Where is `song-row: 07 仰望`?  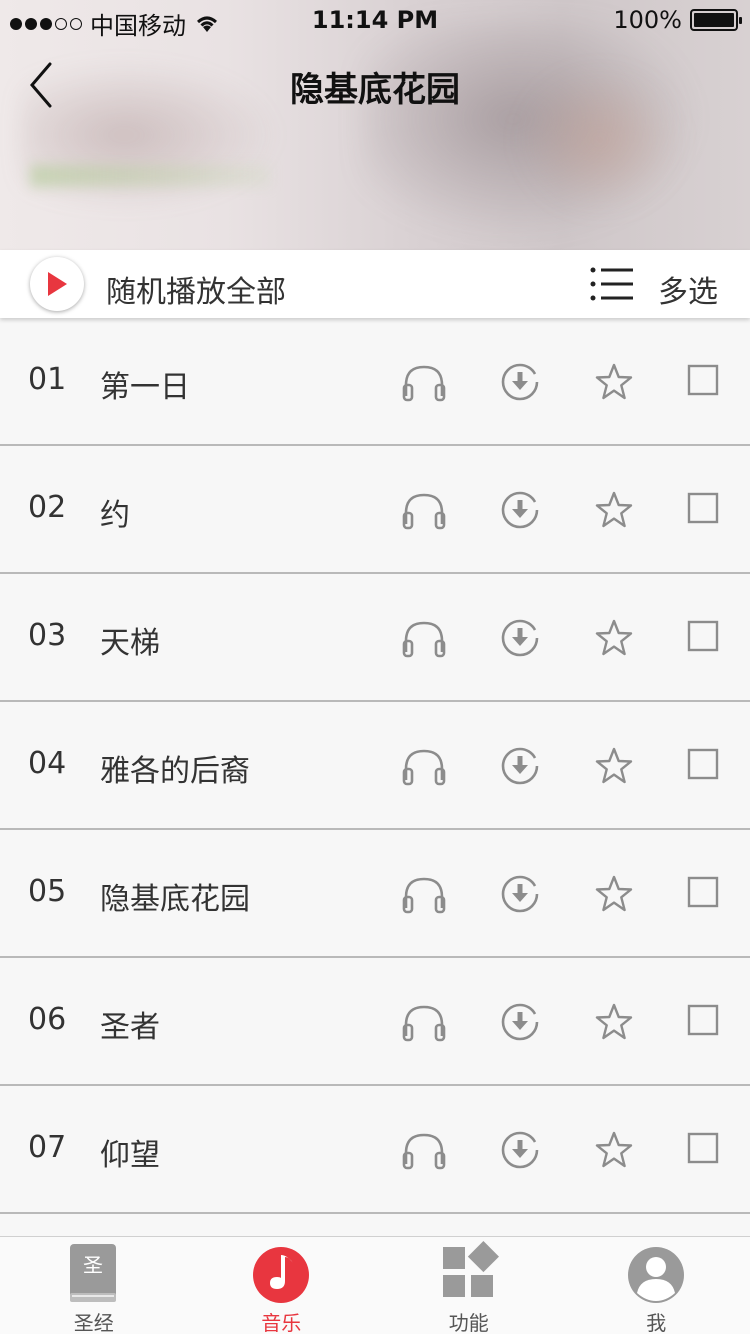 song-row: 07 仰望 is located at coordinates (375, 1150).